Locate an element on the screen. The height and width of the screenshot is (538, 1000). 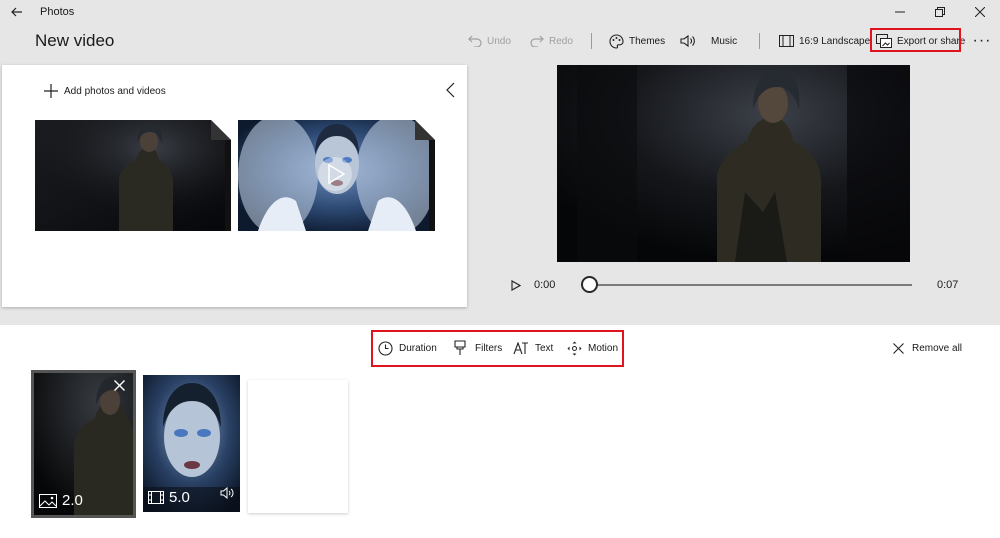
library-thumbnail-video is located at coordinates (336, 175).